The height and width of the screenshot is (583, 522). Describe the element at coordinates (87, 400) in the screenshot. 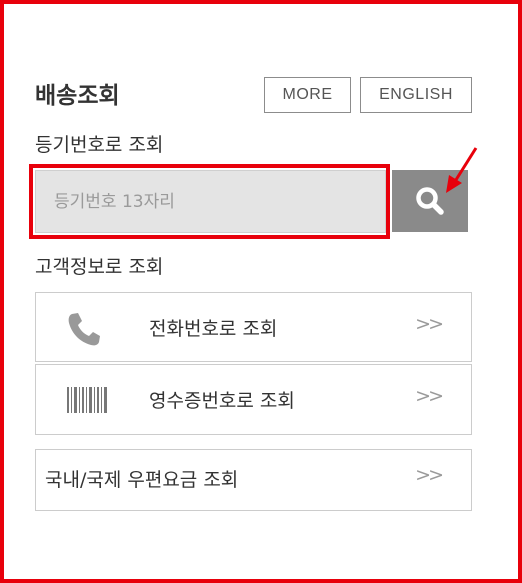

I see `barcode-icon` at that location.